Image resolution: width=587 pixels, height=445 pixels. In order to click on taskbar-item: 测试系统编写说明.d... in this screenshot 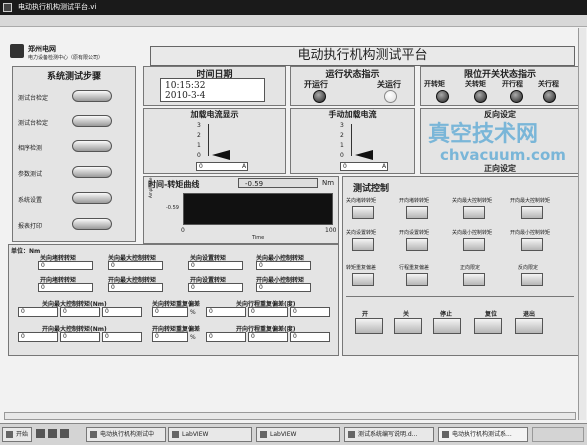, I will do `click(389, 434)`.